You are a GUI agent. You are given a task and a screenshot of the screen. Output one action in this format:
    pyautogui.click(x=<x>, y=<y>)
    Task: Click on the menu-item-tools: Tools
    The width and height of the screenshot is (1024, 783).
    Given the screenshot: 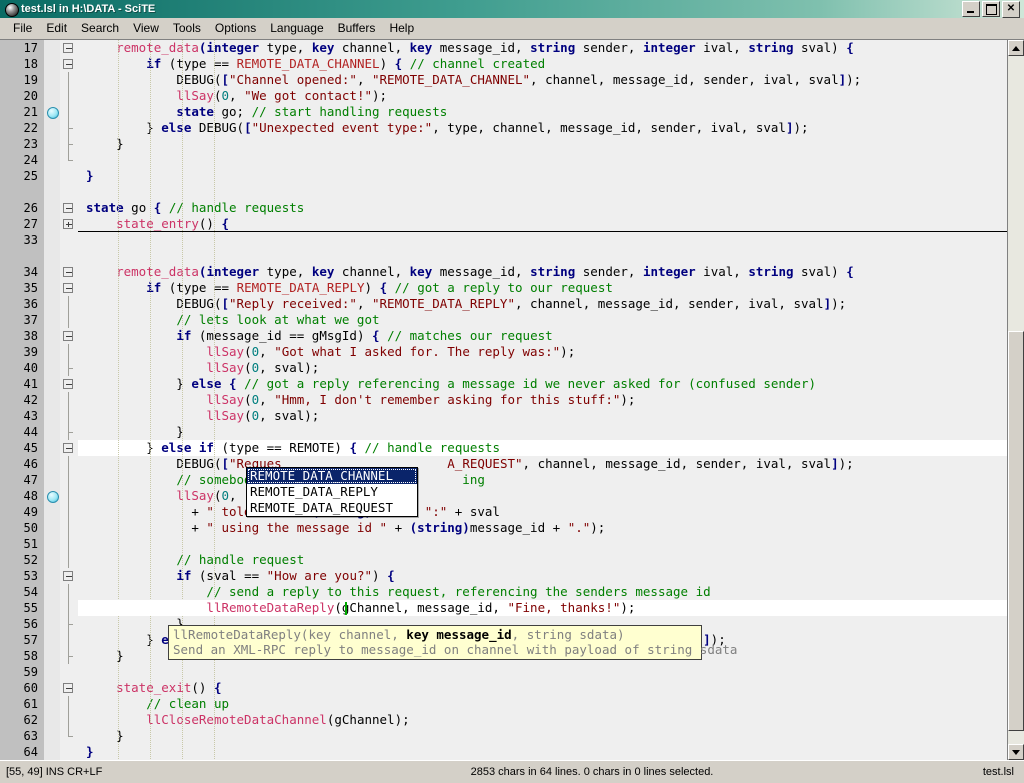 What is the action you would take?
    pyautogui.click(x=187, y=28)
    